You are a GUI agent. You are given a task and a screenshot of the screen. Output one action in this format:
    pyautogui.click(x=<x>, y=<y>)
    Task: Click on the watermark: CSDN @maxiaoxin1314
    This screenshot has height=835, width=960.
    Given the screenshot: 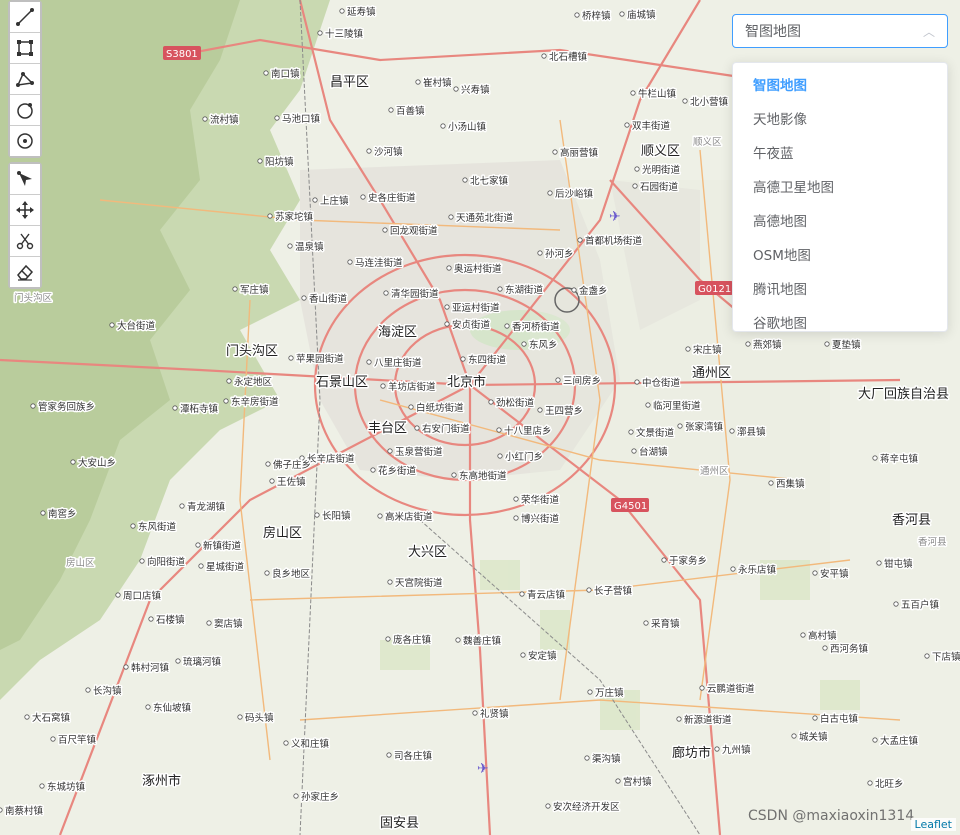 What is the action you would take?
    pyautogui.click(x=831, y=816)
    